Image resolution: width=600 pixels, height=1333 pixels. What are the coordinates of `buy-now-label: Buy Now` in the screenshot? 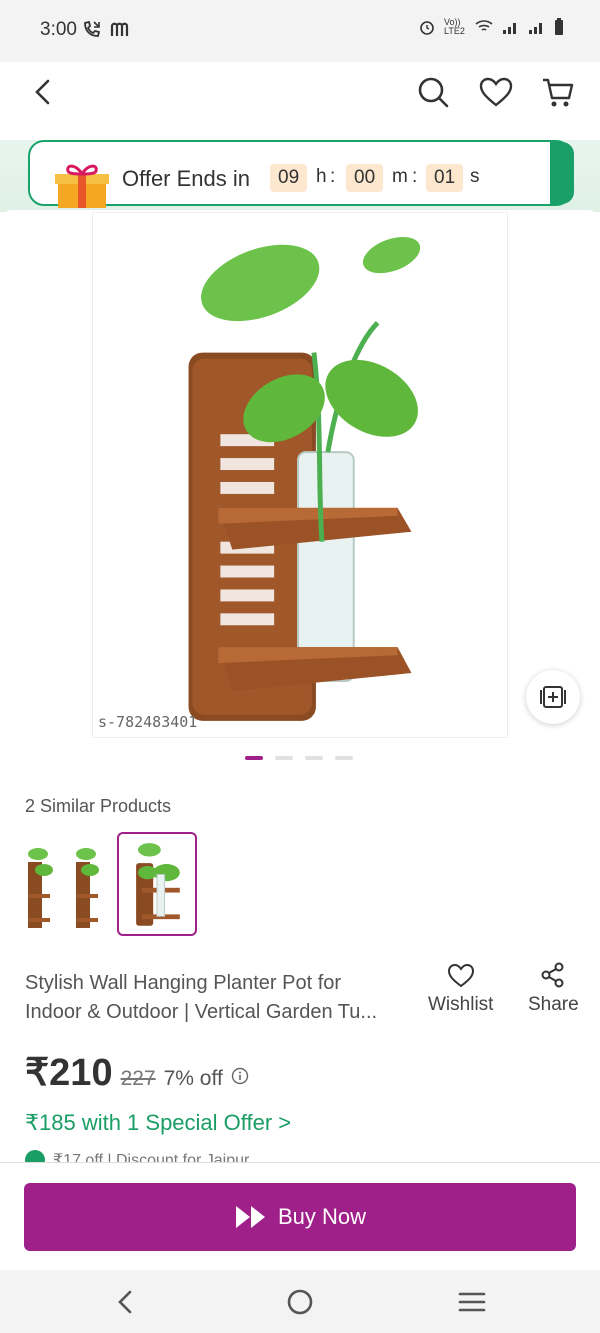 It's located at (322, 1216).